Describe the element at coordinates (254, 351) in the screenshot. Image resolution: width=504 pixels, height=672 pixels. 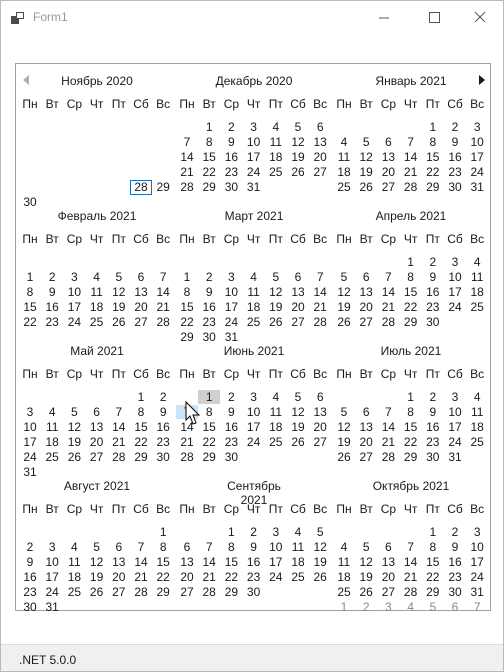
I see `month-title: Июнь 2021` at that location.